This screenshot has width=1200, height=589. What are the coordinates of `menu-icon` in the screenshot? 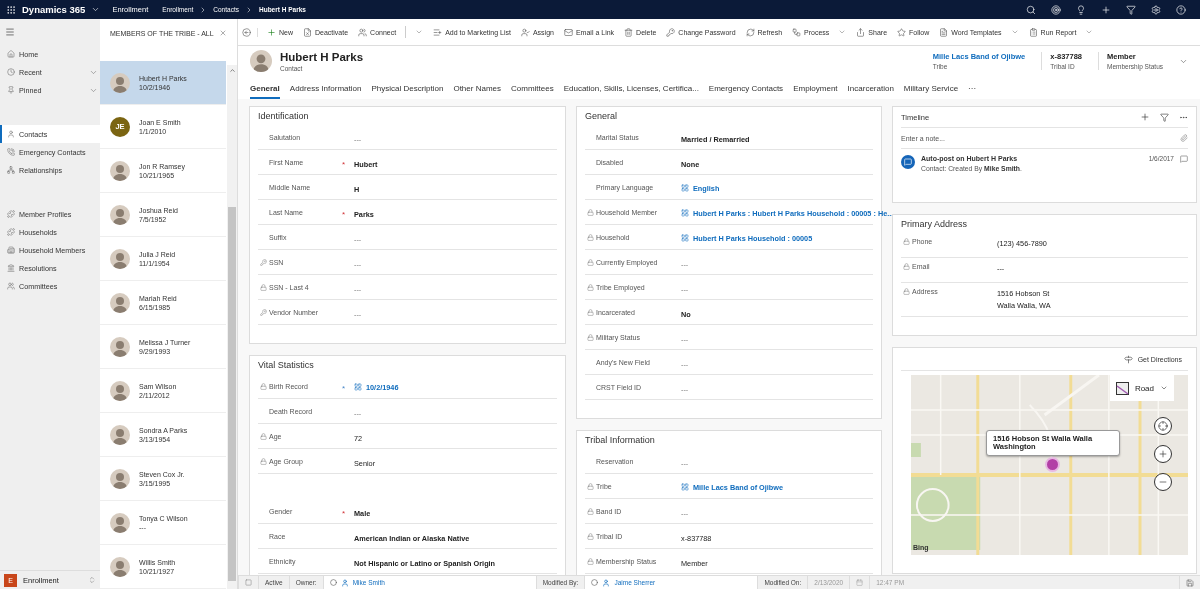 It's located at (10, 32).